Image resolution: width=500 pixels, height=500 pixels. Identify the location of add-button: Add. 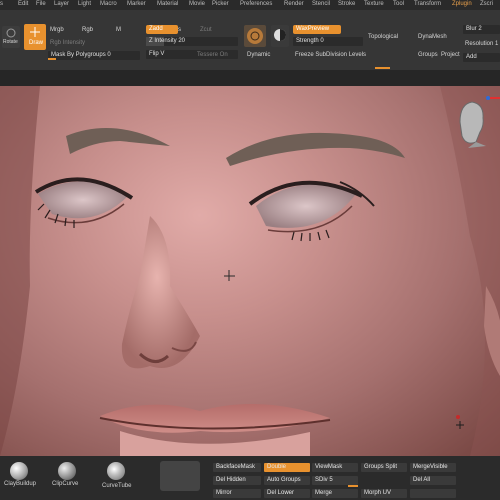
(481, 57).